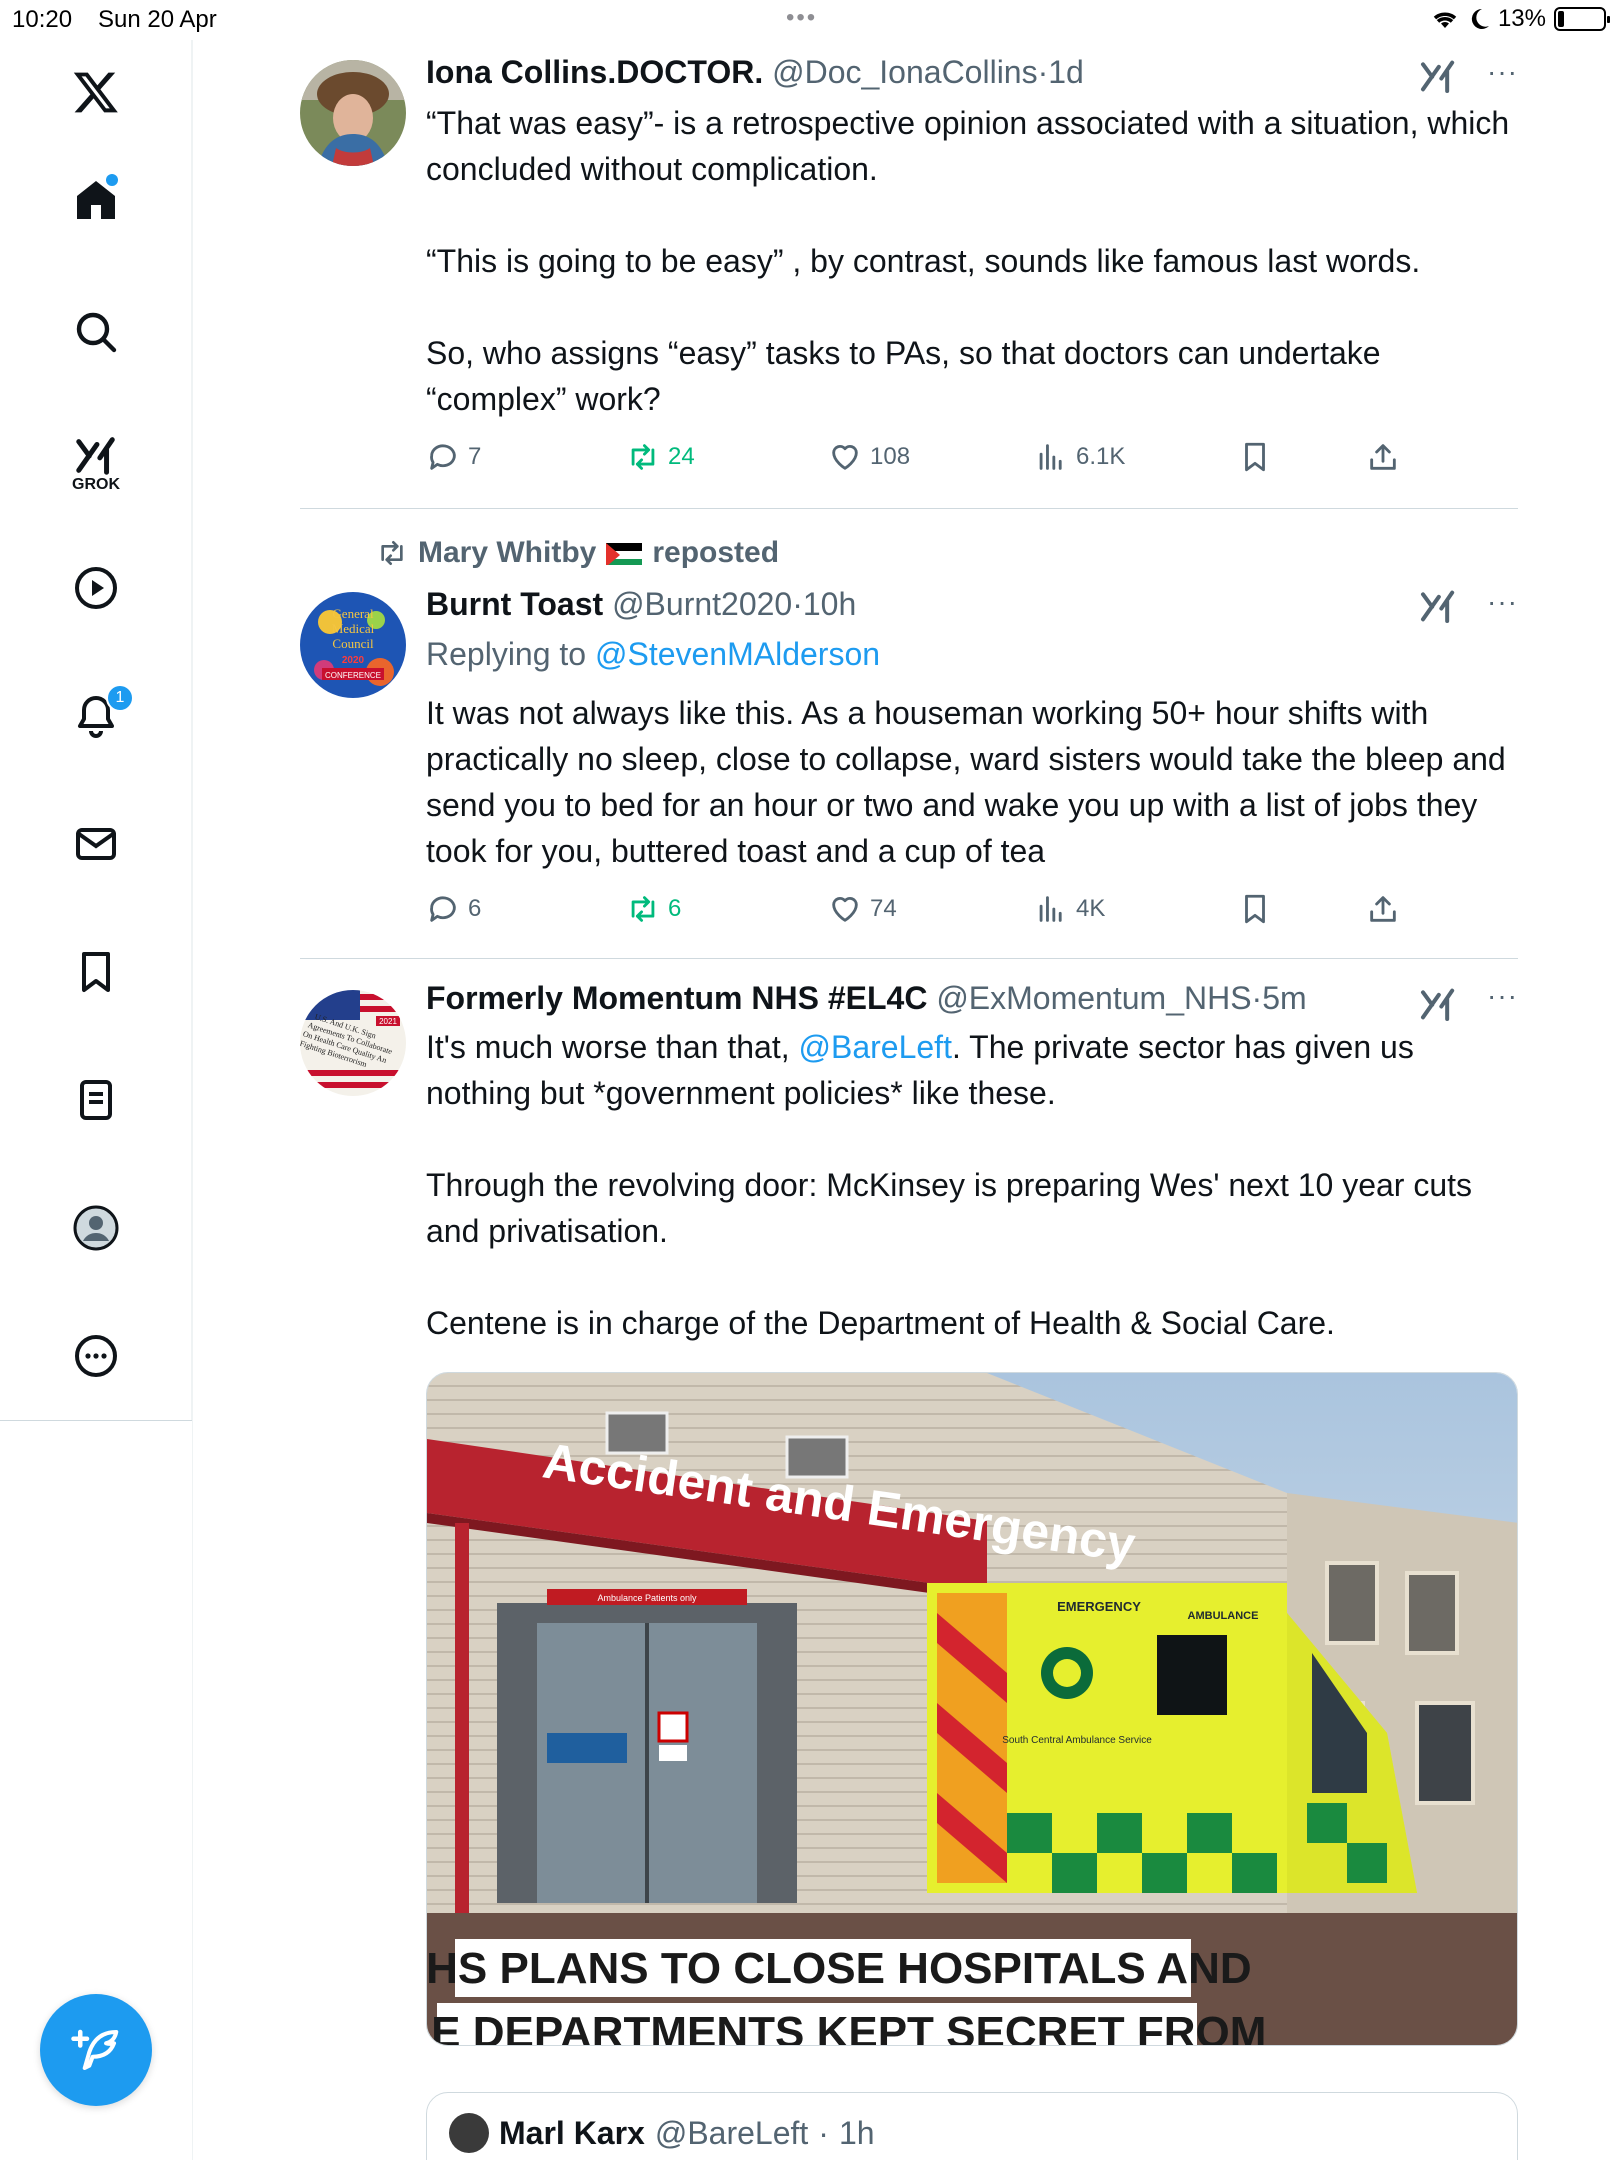 The width and height of the screenshot is (1620, 2160). Describe the element at coordinates (1093, 998) in the screenshot. I see `author-handle: @ExMomentum_NHS` at that location.